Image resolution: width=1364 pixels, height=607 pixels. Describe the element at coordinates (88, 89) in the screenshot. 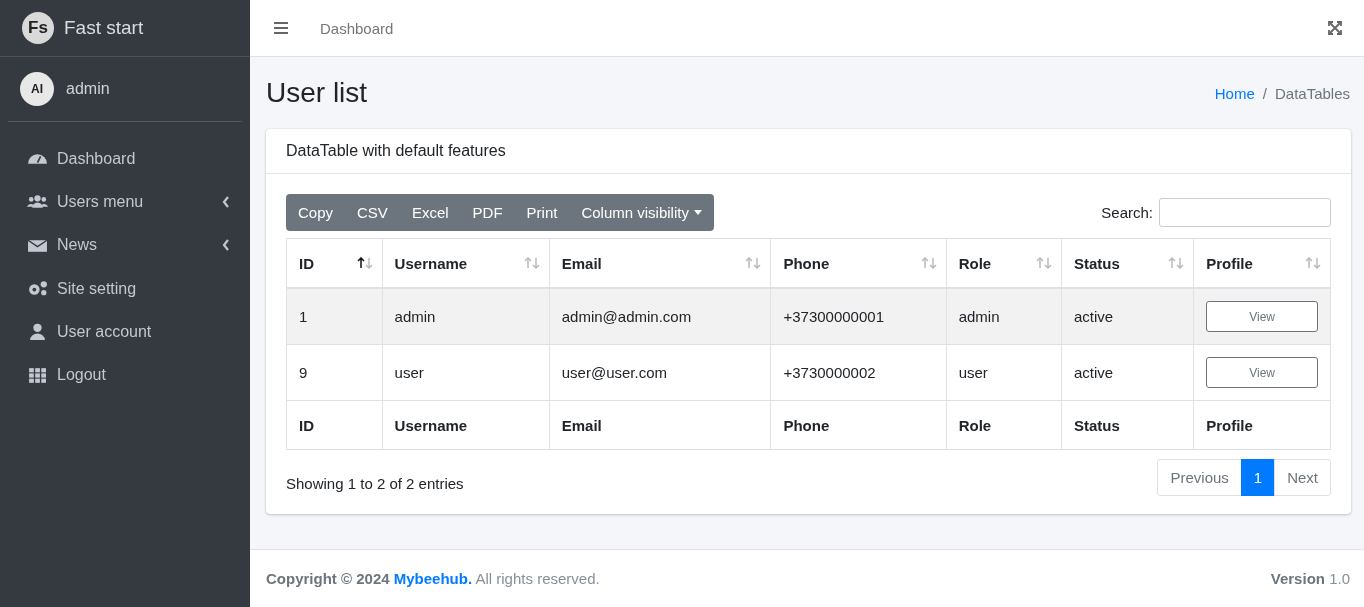

I see `user-name: admin` at that location.